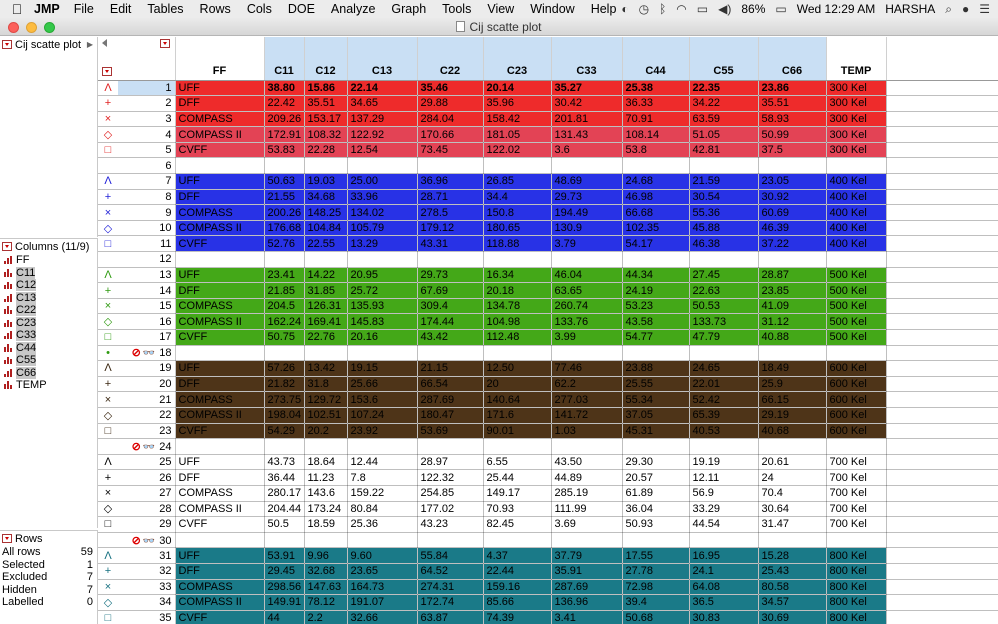 The image size is (998, 624). What do you see at coordinates (326, 88) in the screenshot?
I see `cell-c12: 15.86` at bounding box center [326, 88].